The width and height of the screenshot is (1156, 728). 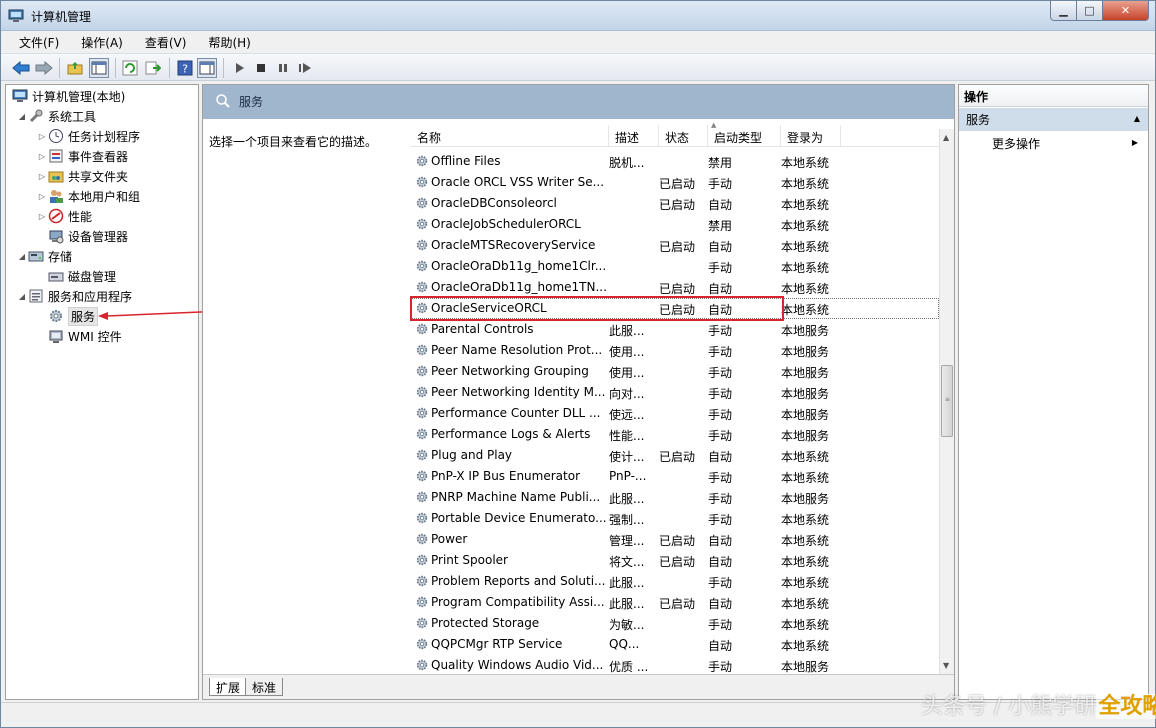 What do you see at coordinates (675, 476) in the screenshot?
I see `table-row: PnP-X IP Bus Enumerator PnP-... 手动 本地系统` at bounding box center [675, 476].